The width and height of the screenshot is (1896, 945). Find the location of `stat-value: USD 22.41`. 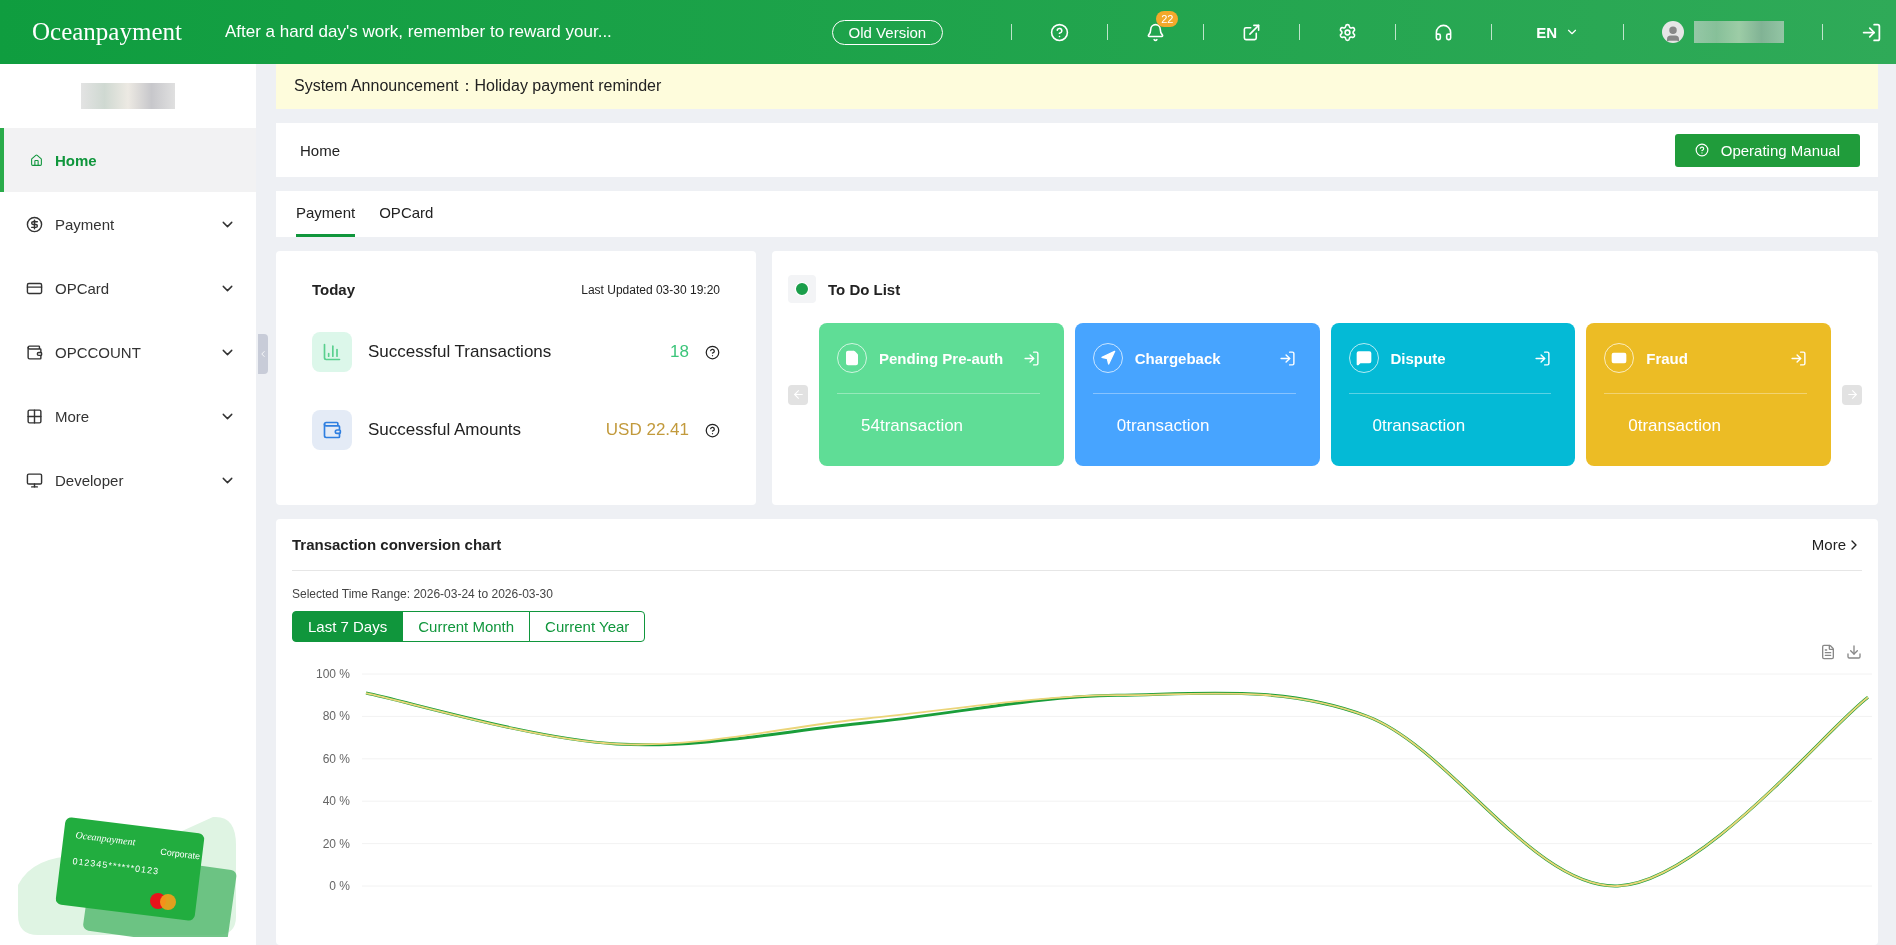

stat-value: USD 22.41 is located at coordinates (647, 430).